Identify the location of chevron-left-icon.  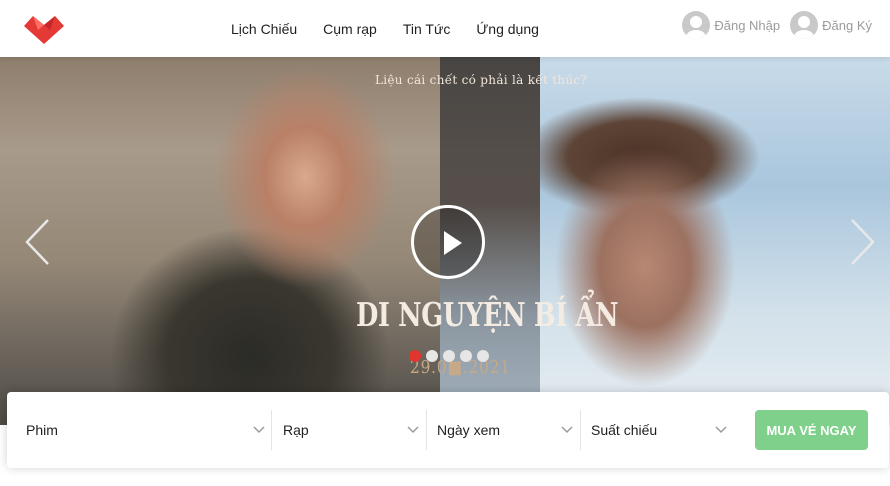
(39, 242).